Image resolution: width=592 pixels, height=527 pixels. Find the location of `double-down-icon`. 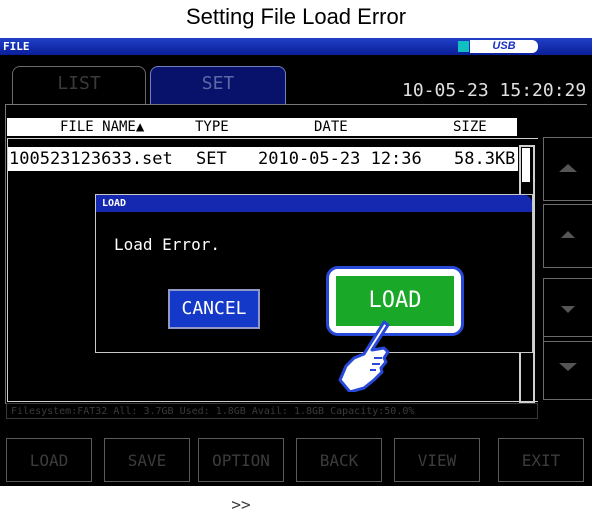

double-down-icon is located at coordinates (568, 367).